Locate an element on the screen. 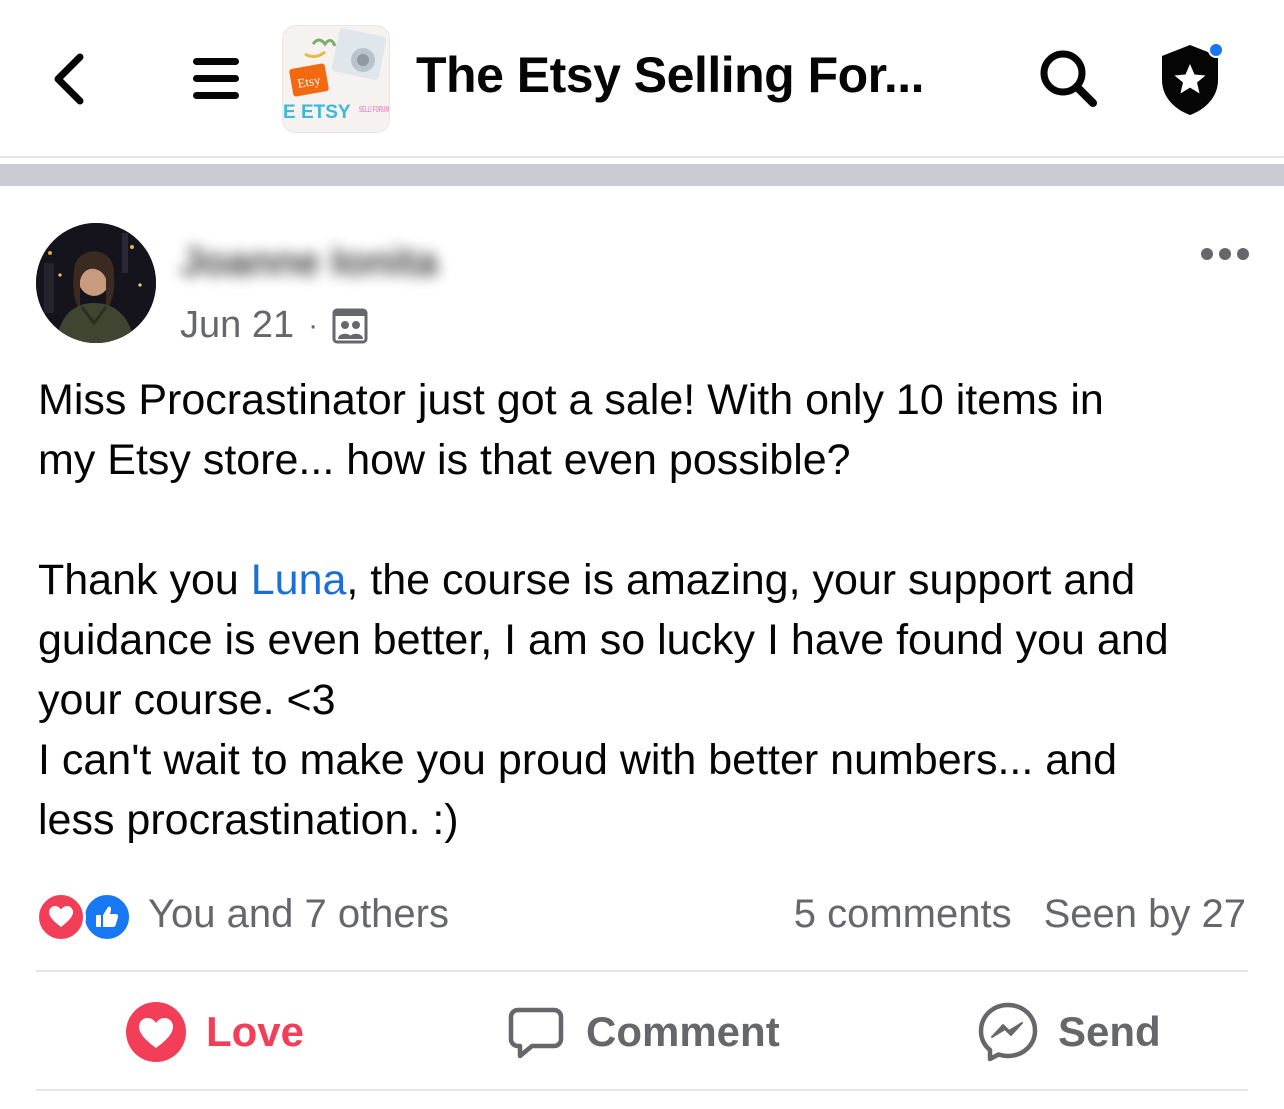  chevron-left-icon is located at coordinates (69, 79).